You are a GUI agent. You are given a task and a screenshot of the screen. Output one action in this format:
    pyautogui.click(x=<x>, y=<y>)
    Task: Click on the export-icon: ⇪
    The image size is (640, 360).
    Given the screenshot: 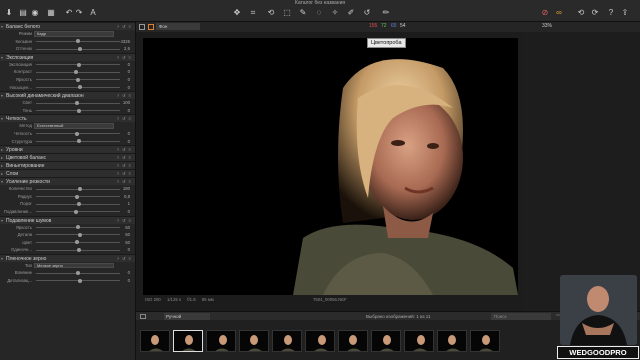 What is the action you would take?
    pyautogui.click(x=625, y=13)
    